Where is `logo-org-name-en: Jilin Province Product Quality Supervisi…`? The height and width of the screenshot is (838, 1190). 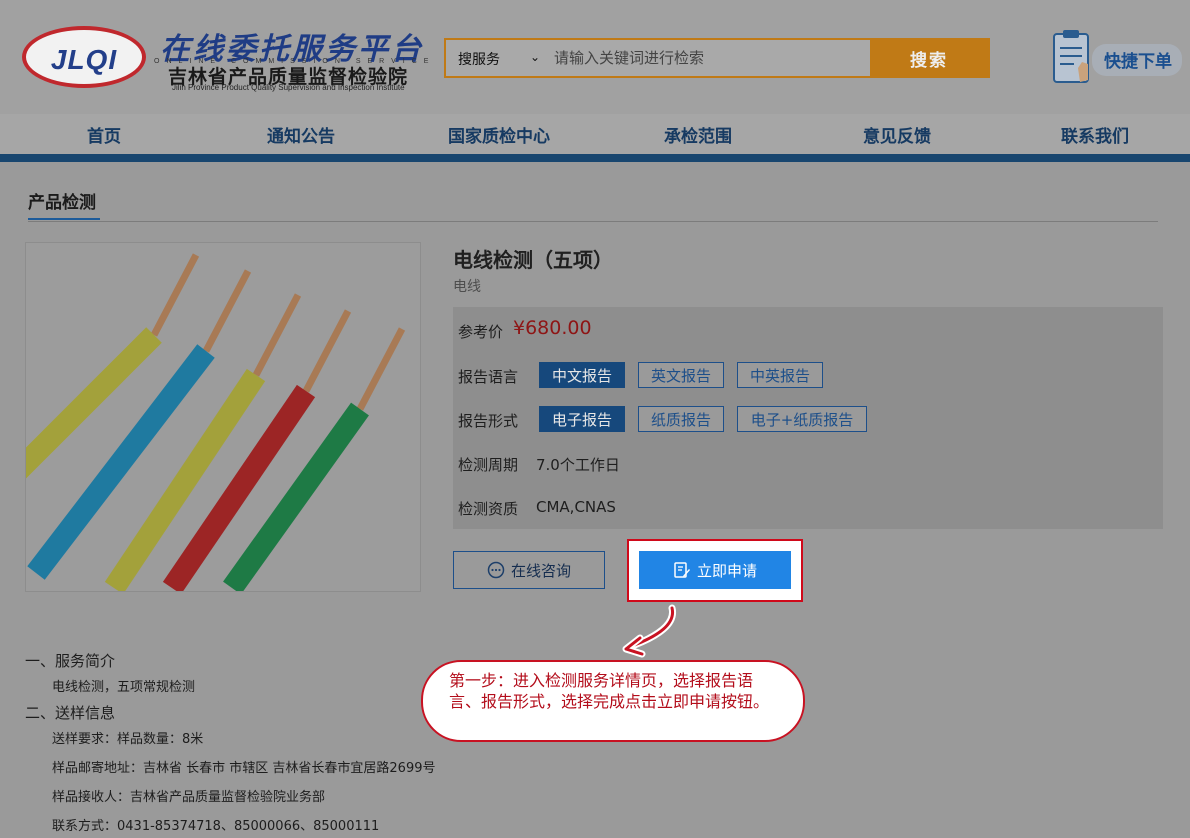 logo-org-name-en: Jilin Province Product Quality Supervisi… is located at coordinates (288, 87).